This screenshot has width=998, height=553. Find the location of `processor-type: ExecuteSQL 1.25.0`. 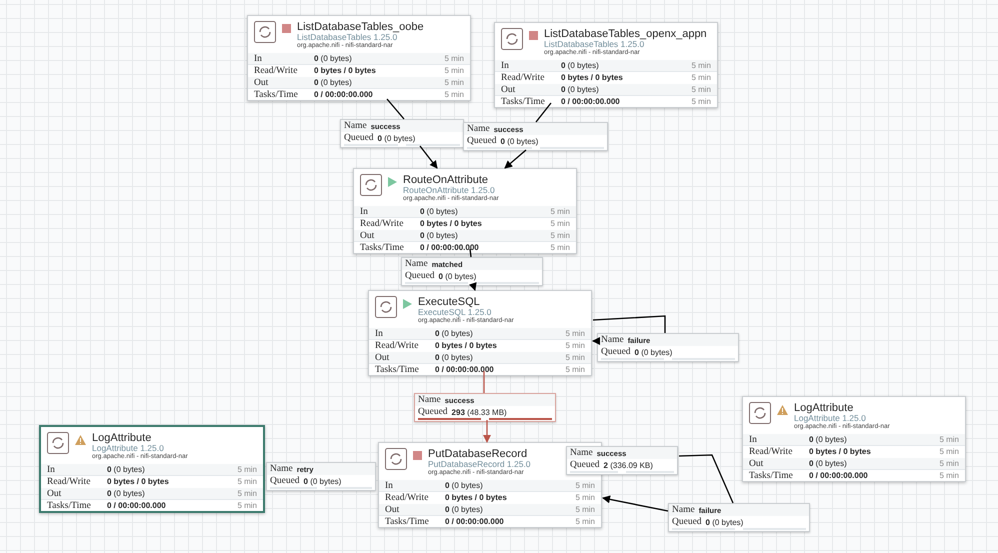

processor-type: ExecuteSQL 1.25.0 is located at coordinates (455, 313).